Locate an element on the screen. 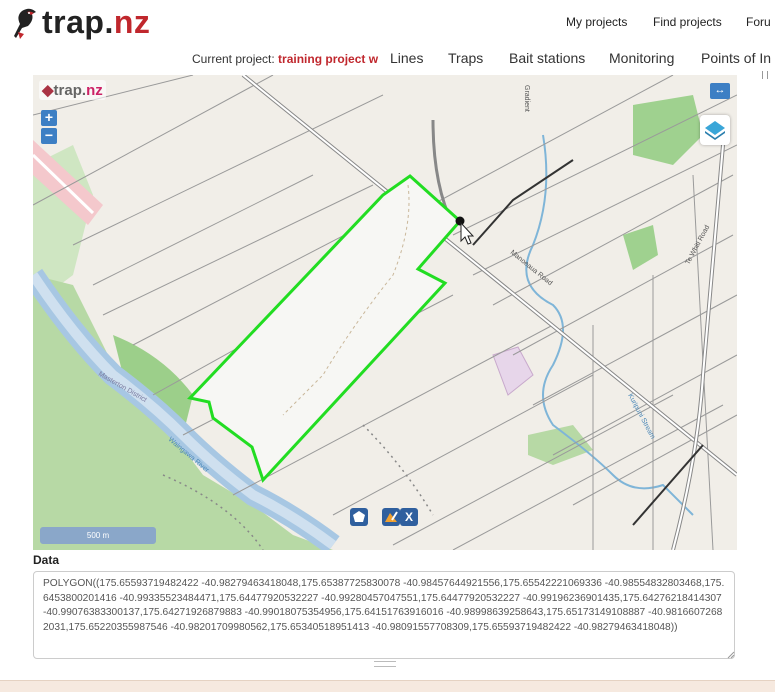 The height and width of the screenshot is (692, 775). header: trap.nz My projects Find projects Foru is located at coordinates (387, 22).